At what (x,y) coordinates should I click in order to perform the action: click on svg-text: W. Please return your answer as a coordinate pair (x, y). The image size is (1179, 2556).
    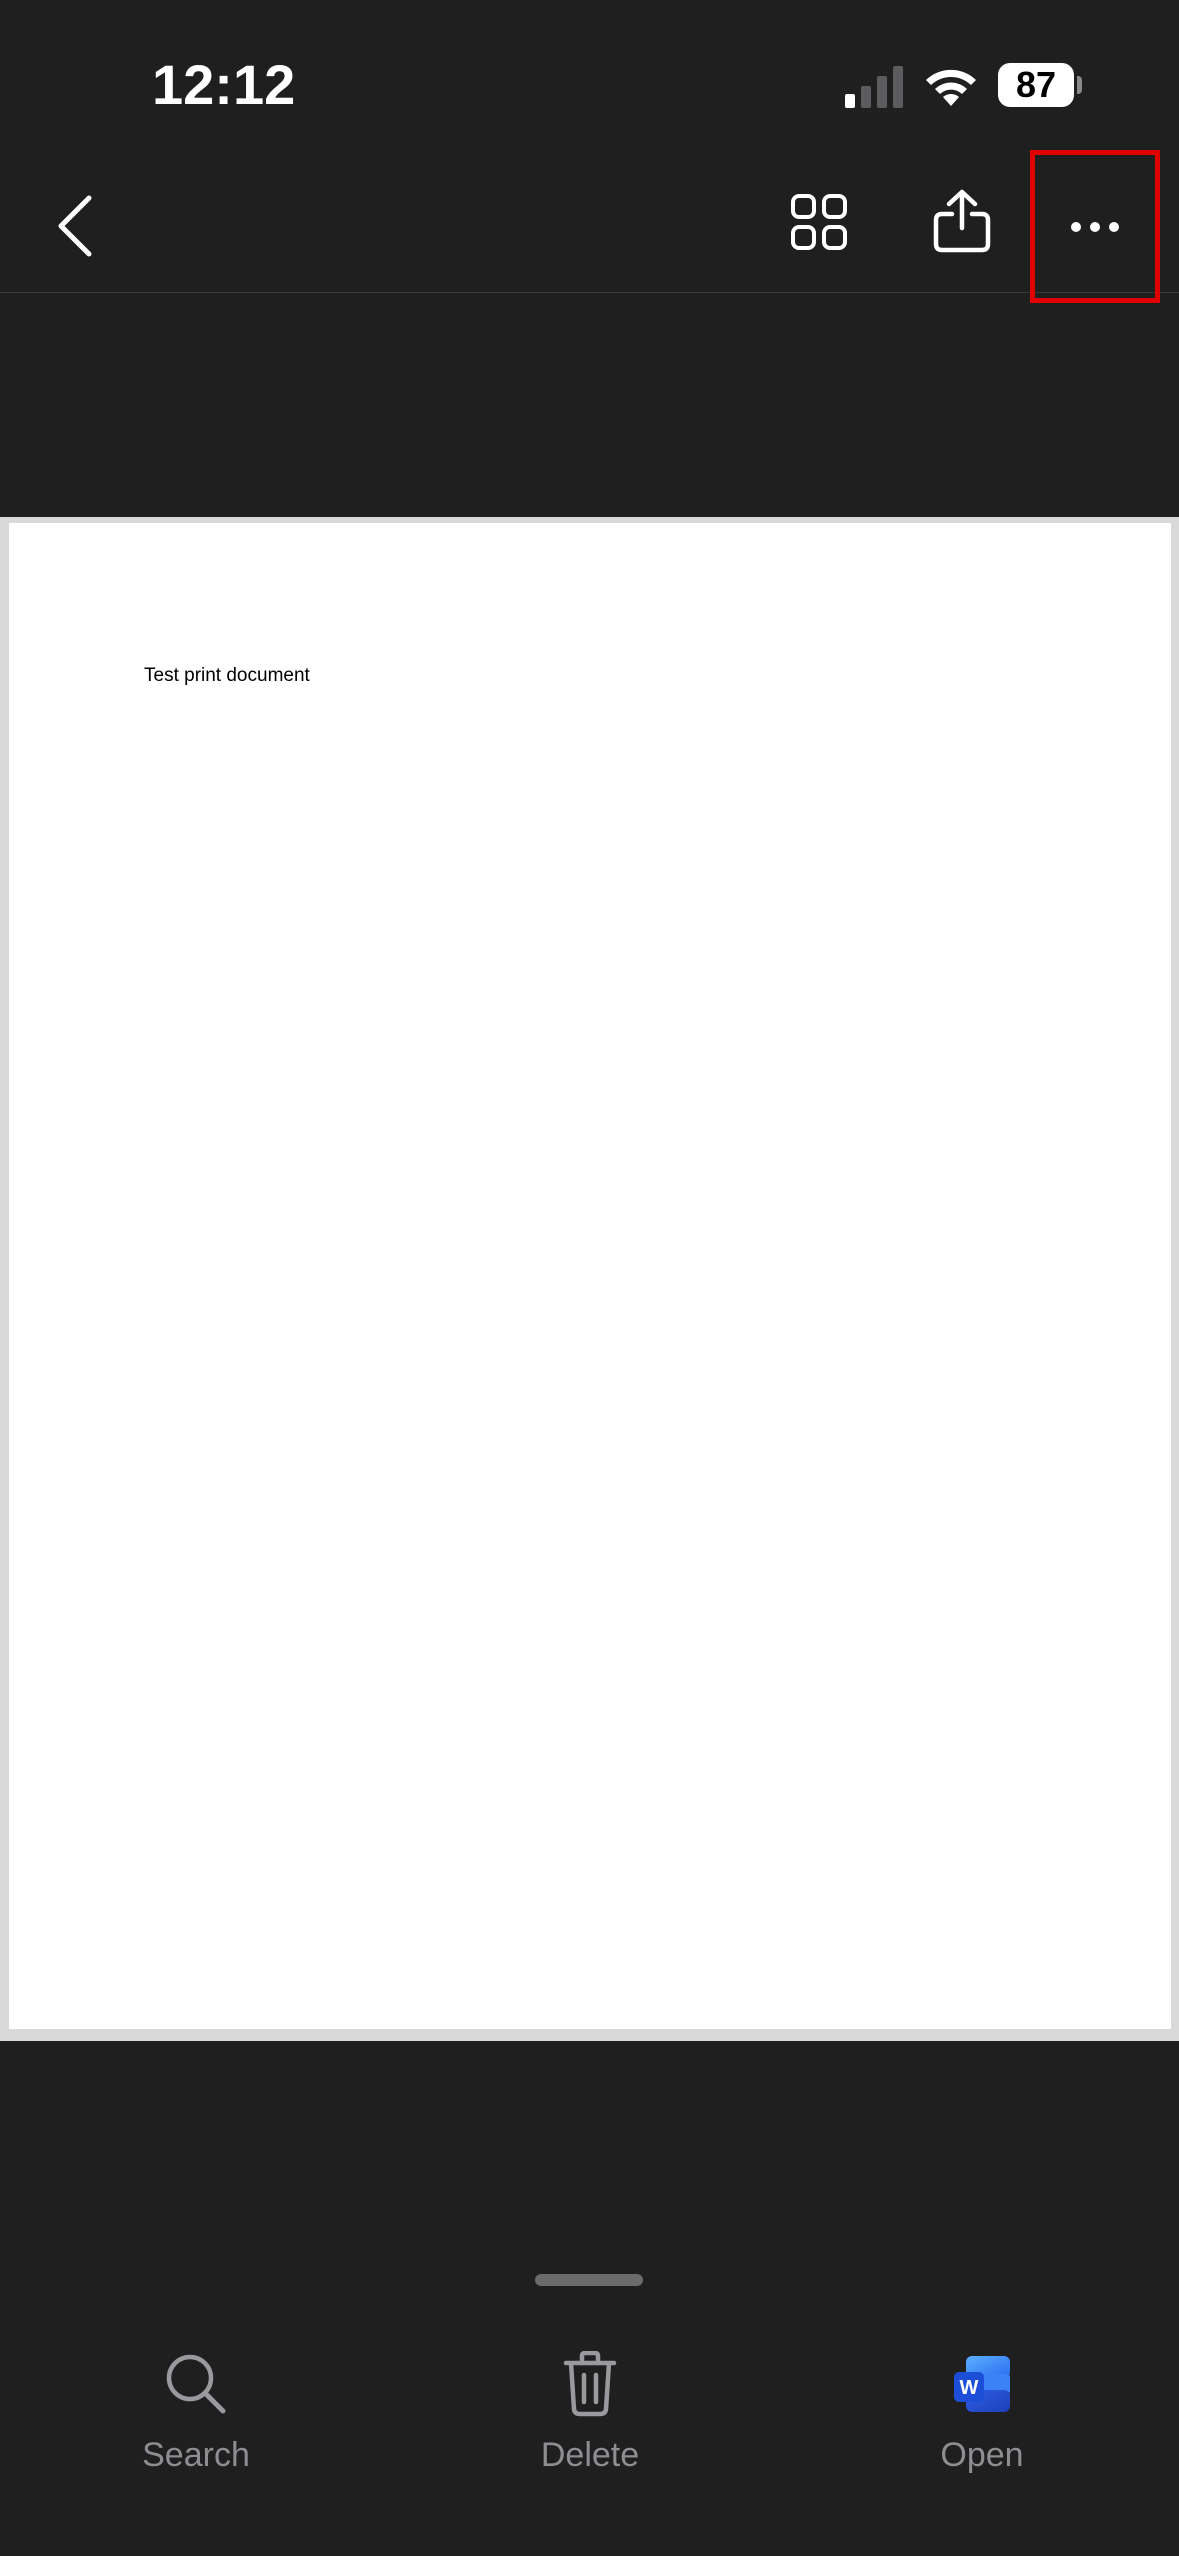
    Looking at the image, I should click on (969, 2388).